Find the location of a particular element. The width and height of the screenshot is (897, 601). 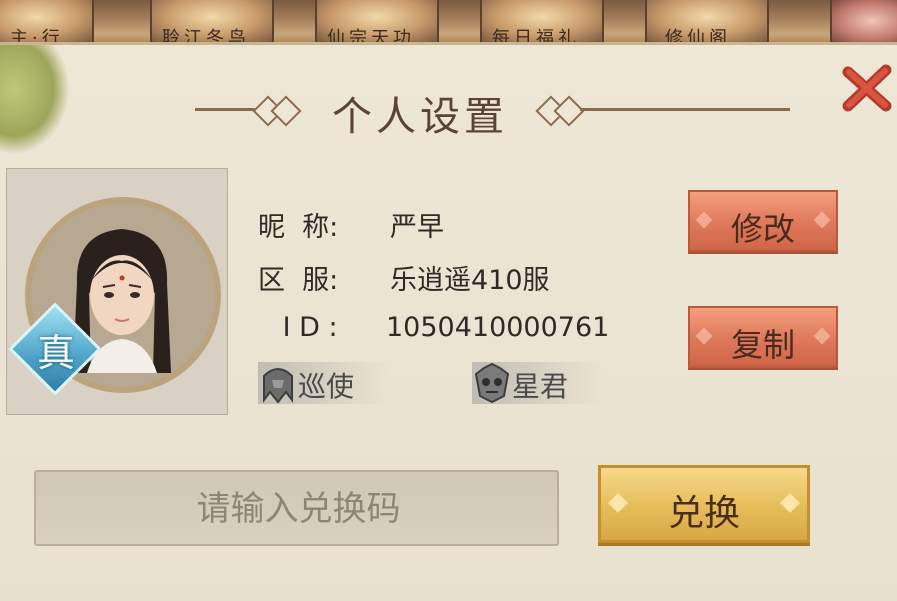

id-value: 1050410000761 is located at coordinates (498, 327).